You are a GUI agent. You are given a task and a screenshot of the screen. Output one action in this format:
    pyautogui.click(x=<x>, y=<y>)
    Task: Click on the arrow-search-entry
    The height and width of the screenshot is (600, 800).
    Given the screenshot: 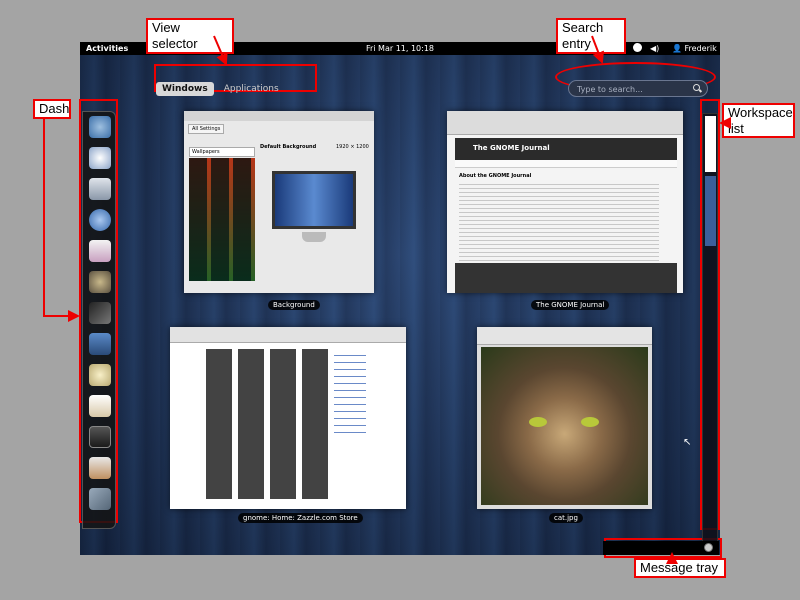 What is the action you would take?
    pyautogui.click(x=598, y=49)
    